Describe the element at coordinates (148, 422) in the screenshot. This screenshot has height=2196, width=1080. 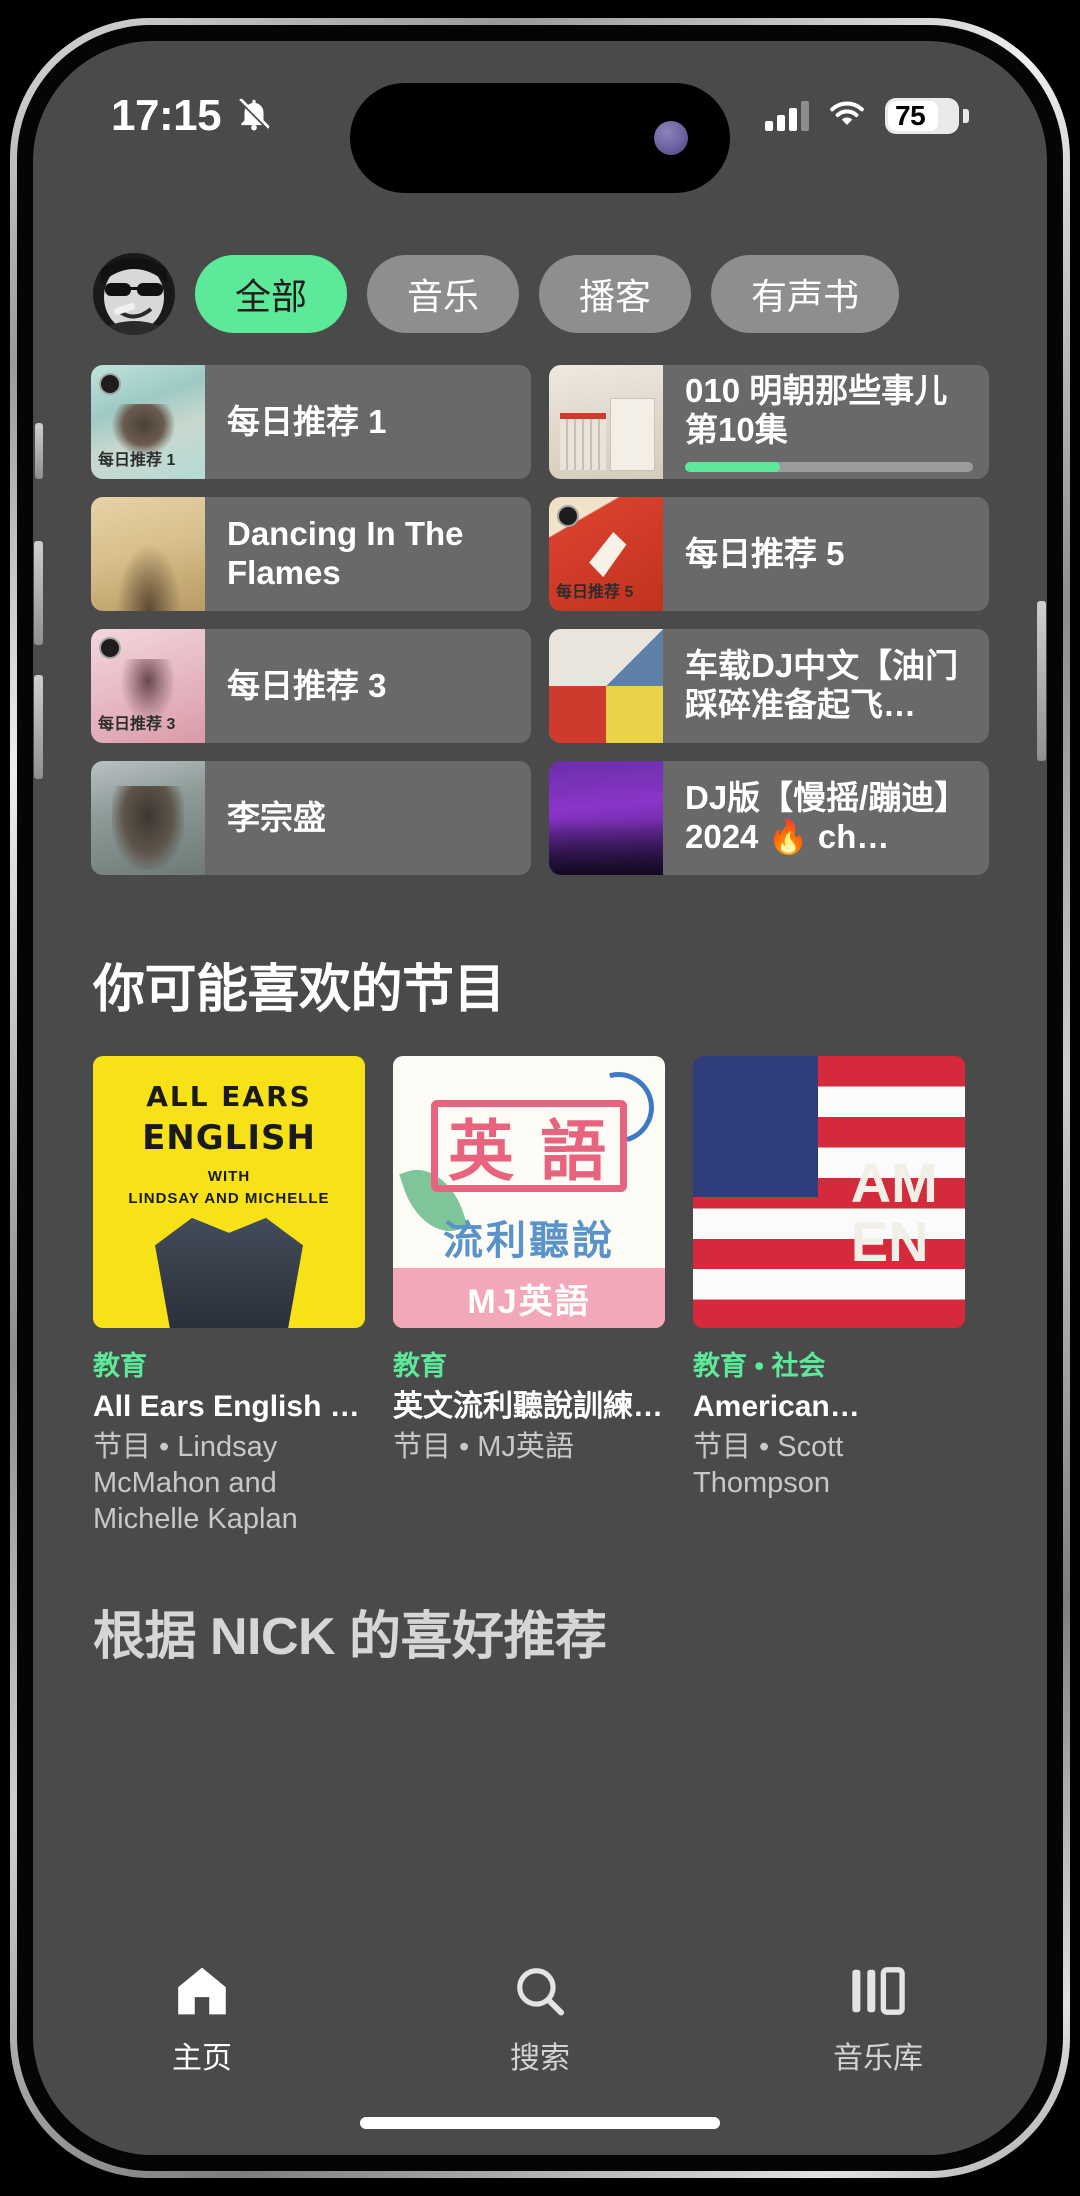
I see `shortcut-thumbnail: 每日推荐 1` at that location.